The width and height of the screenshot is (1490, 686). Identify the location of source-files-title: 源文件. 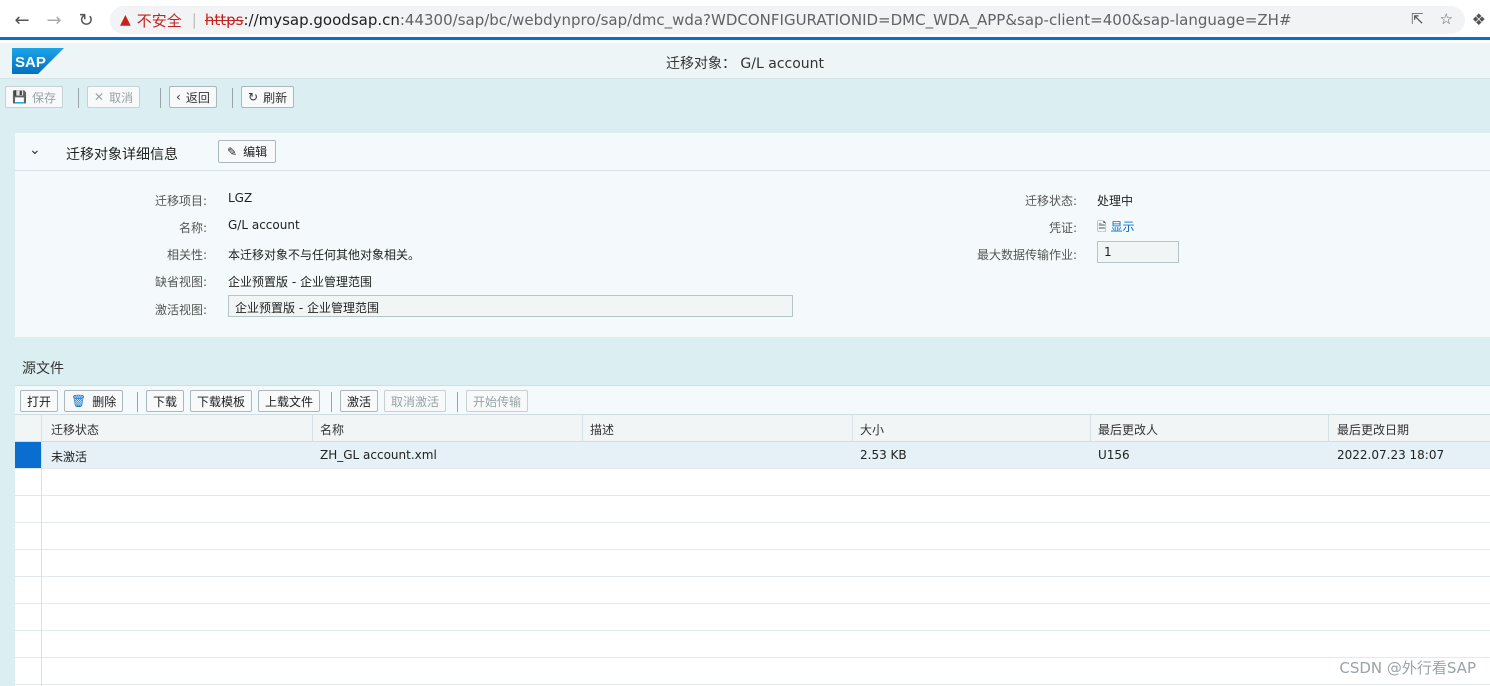
(43, 369).